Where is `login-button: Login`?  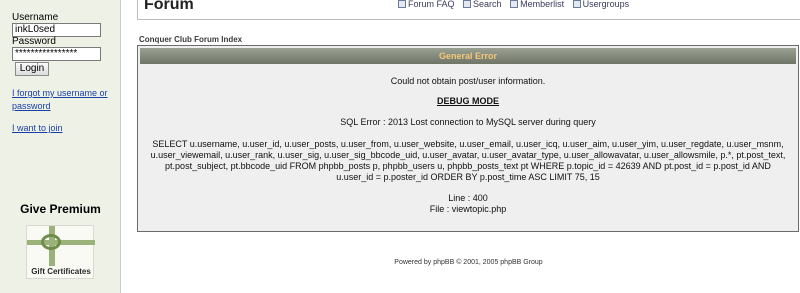
login-button: Login is located at coordinates (32, 69).